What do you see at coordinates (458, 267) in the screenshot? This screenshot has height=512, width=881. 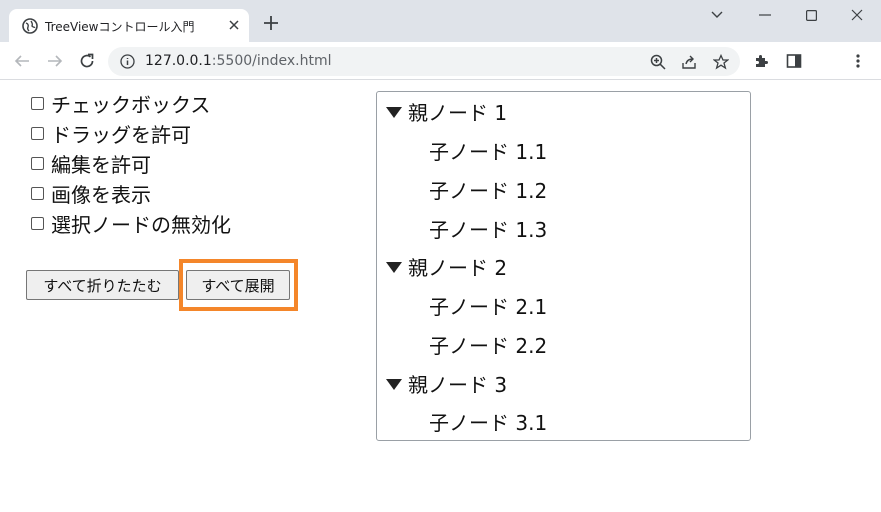 I see `node-label: 親ノード 2` at bounding box center [458, 267].